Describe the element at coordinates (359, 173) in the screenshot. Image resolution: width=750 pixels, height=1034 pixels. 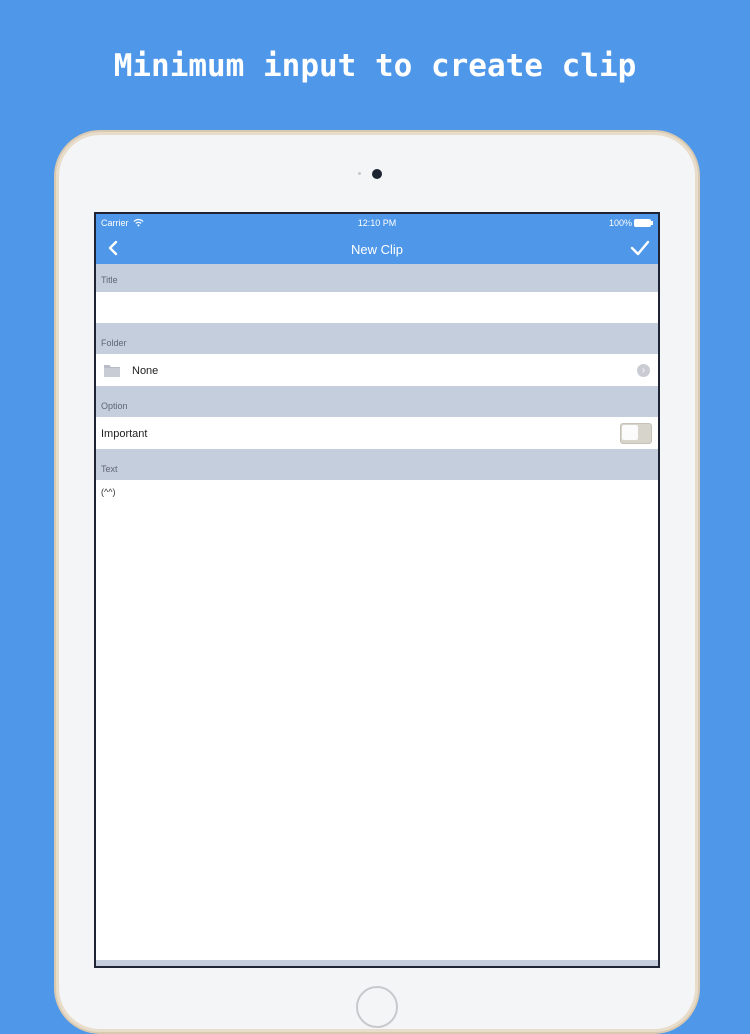
I see `front-sensor` at that location.